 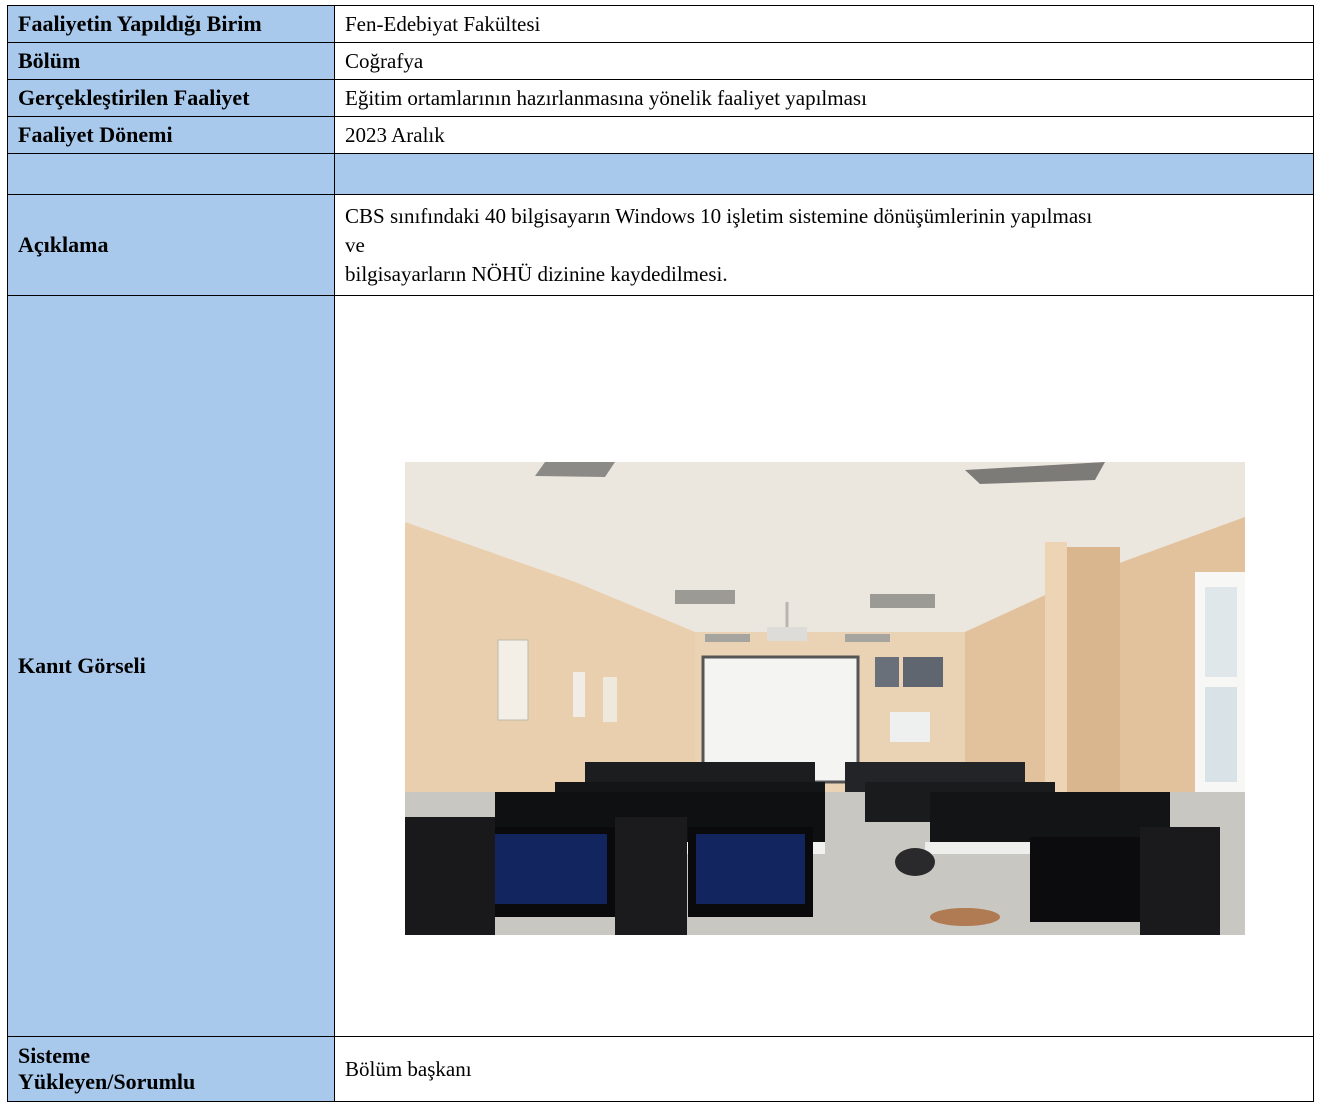 What do you see at coordinates (171, 135) in the screenshot?
I see `period-label: Faaliyet Dönemi` at bounding box center [171, 135].